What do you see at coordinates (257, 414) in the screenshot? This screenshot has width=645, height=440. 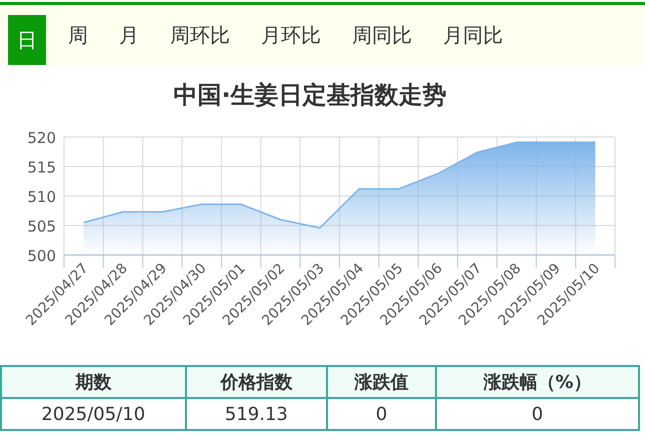 I see `table-cell: 519.13` at bounding box center [257, 414].